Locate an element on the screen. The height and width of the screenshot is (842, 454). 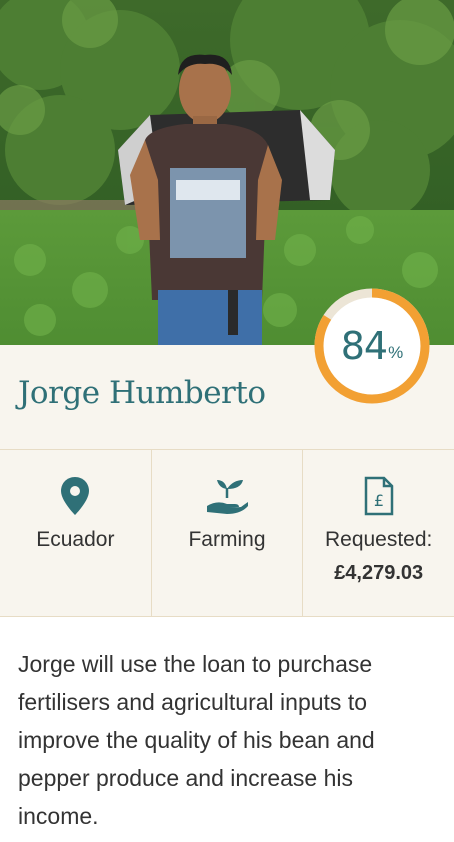
progress-percent: 84% is located at coordinates (372, 346).